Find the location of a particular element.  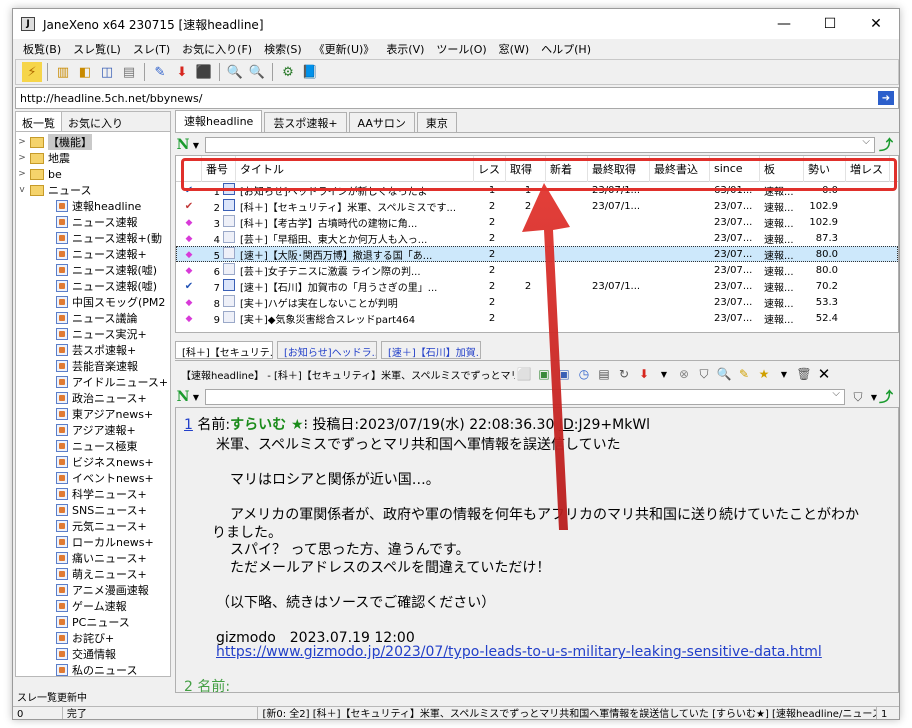

sidebar-item-board: アジア速報+ is located at coordinates (93, 430).